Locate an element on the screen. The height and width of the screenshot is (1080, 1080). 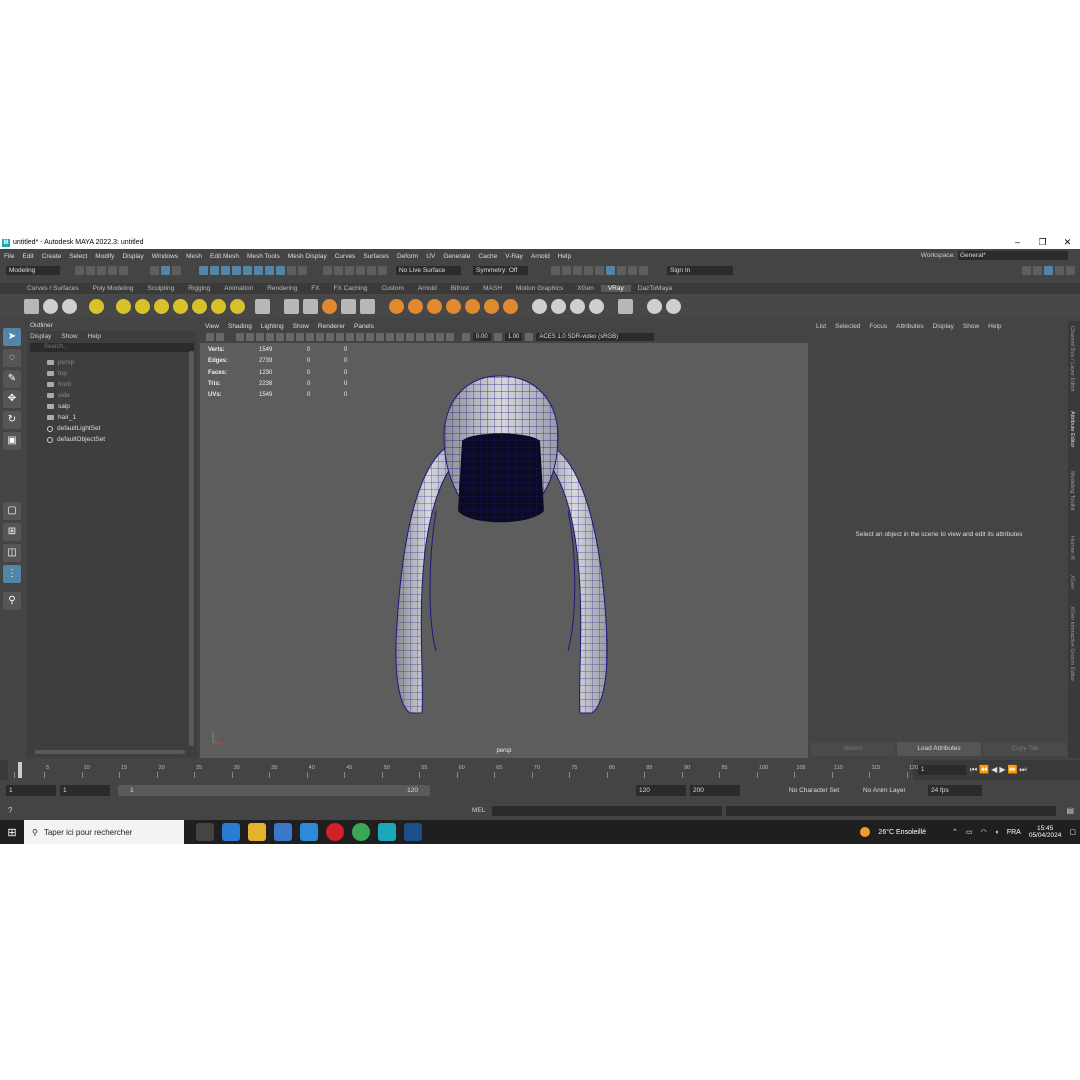
playback-end-field: 120 is located at coordinates (661, 790).